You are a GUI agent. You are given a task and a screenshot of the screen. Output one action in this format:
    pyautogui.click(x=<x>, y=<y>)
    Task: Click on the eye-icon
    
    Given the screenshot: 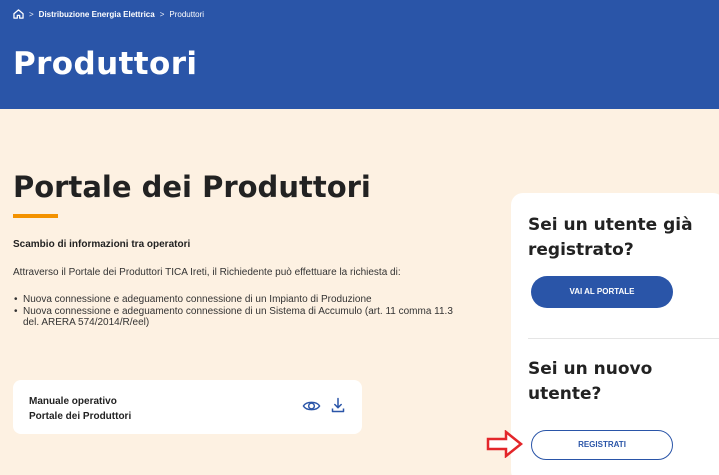 What is the action you would take?
    pyautogui.click(x=311, y=406)
    